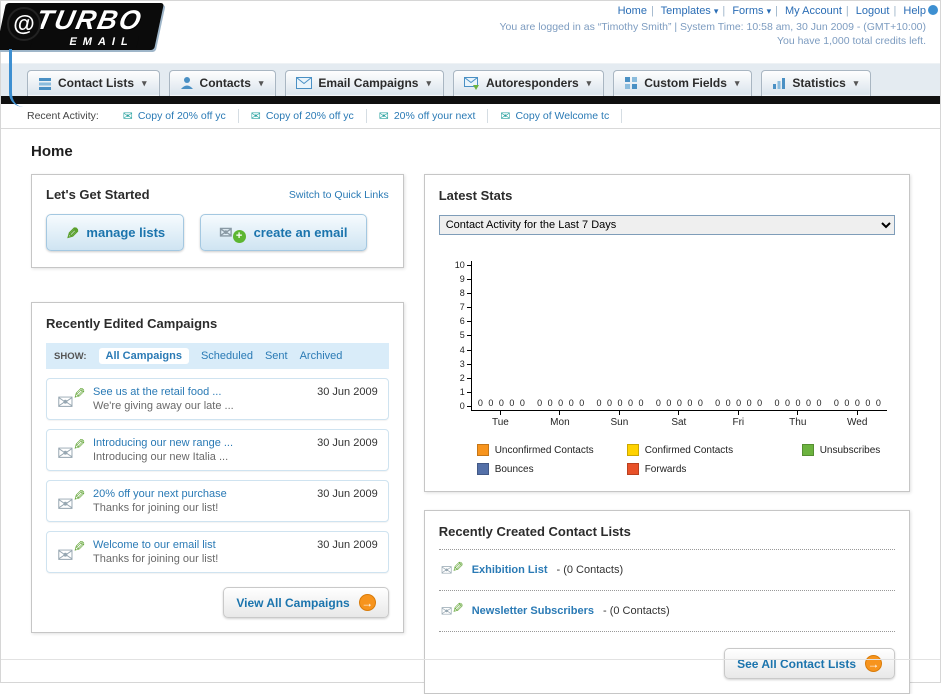 This screenshot has width=941, height=694. I want to click on header-link-templates: Templates, so click(686, 11).